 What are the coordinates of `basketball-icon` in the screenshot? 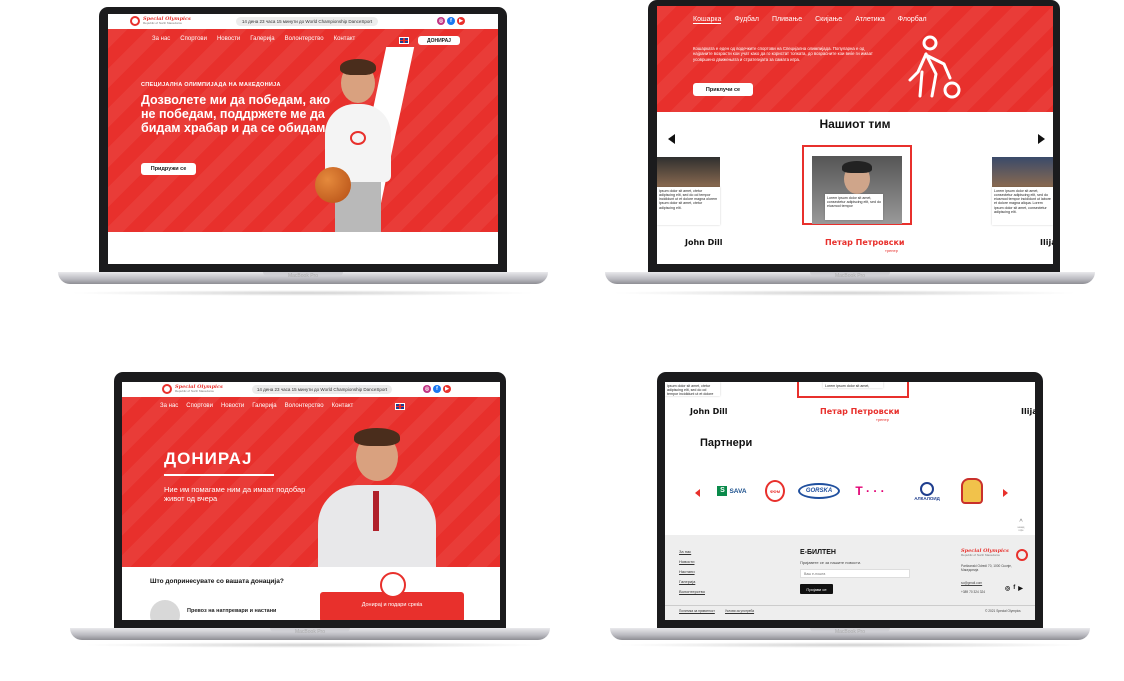 It's located at (333, 185).